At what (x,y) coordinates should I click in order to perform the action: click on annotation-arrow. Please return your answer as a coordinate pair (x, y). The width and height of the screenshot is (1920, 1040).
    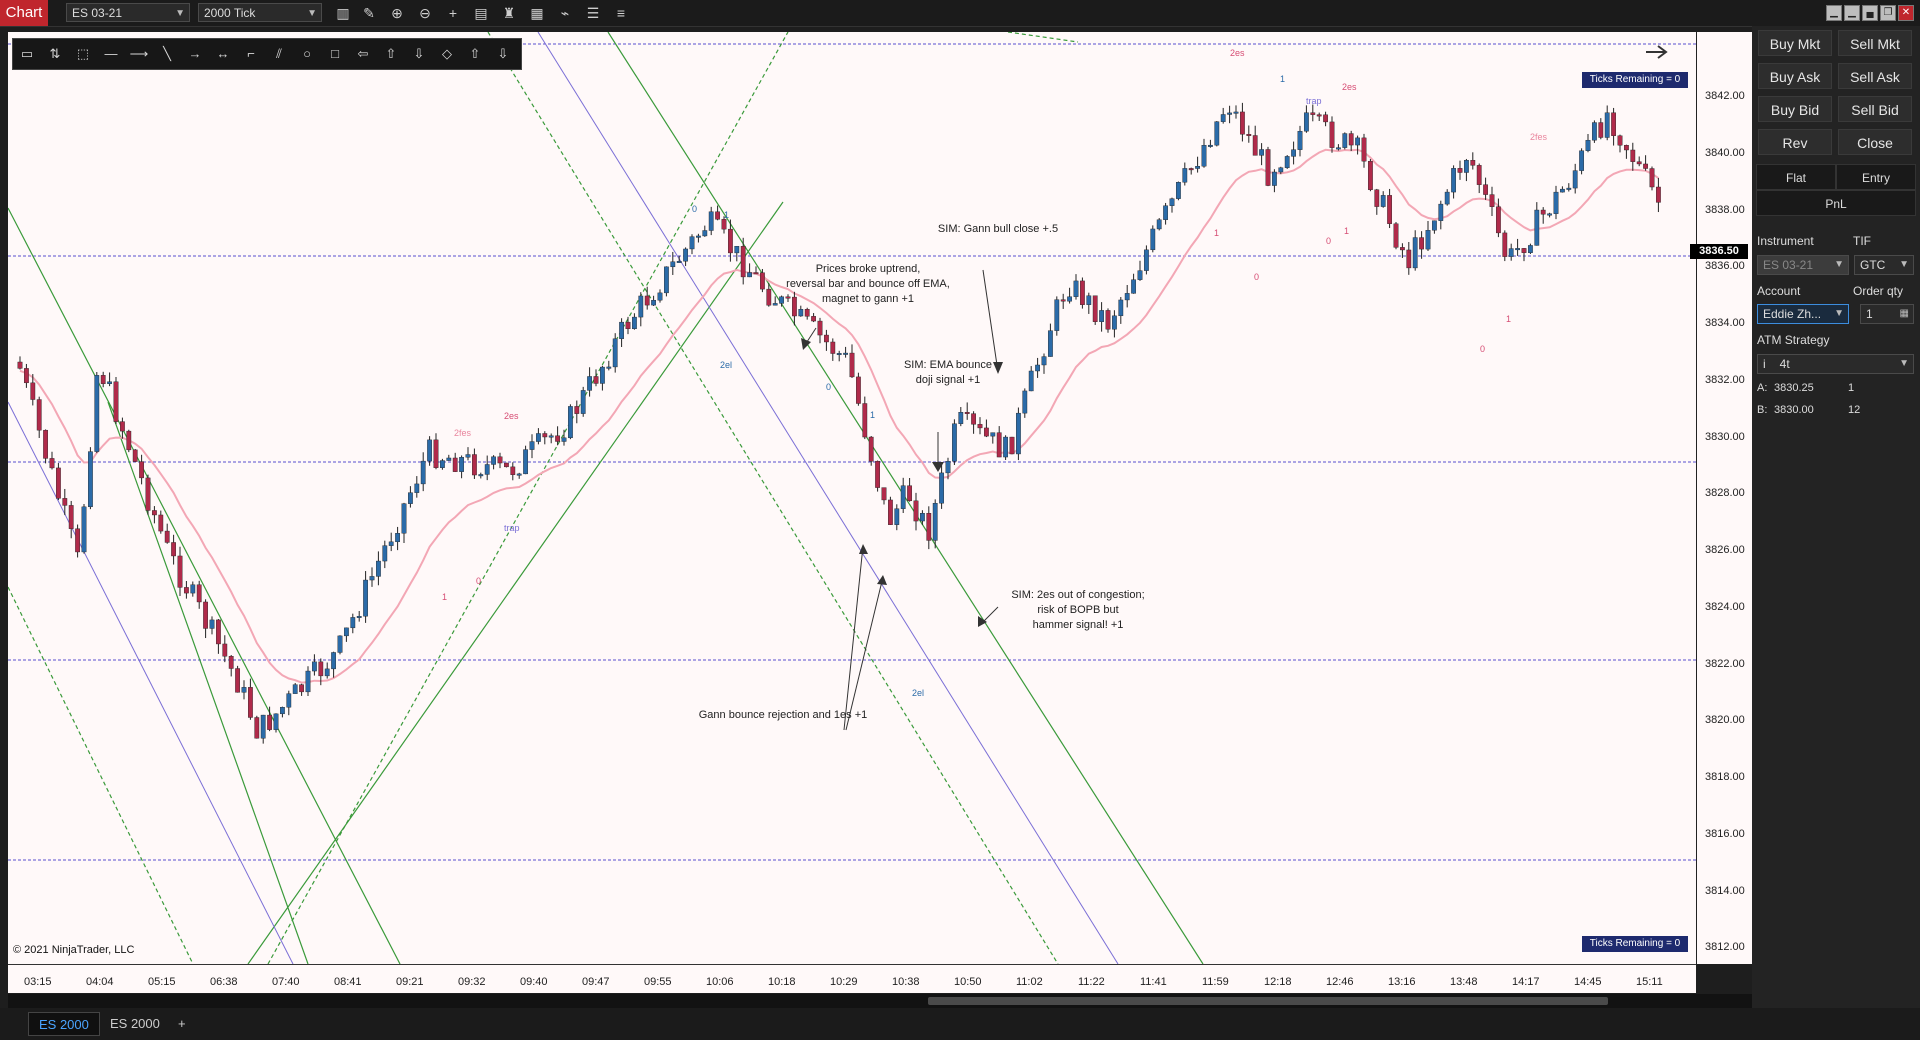
    Looking at the image, I should click on (853, 638).